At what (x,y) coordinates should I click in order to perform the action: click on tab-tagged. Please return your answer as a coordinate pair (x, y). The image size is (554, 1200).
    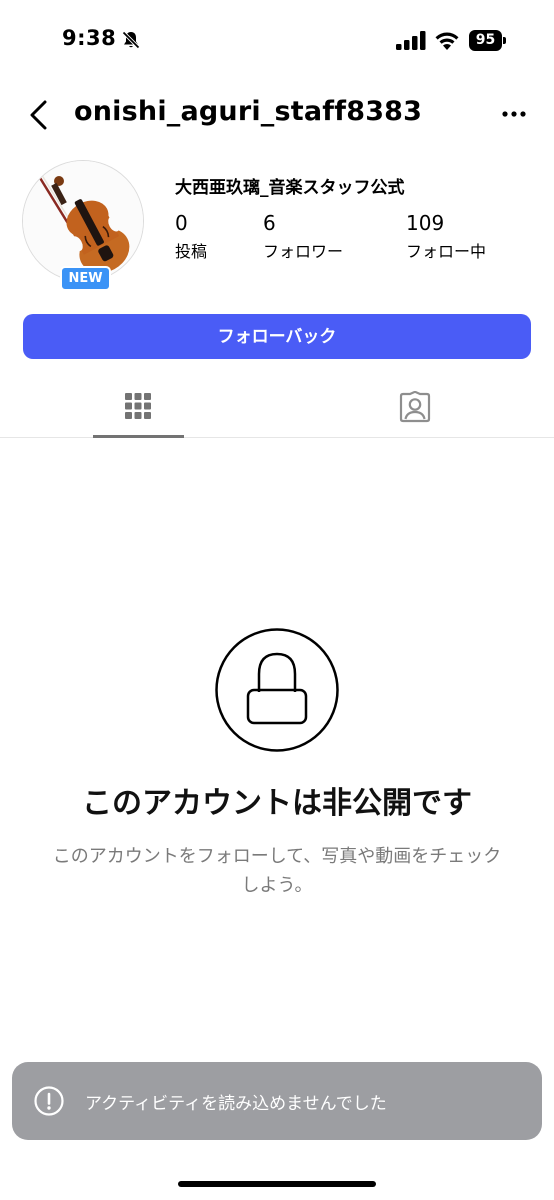
    Looking at the image, I should click on (415, 409).